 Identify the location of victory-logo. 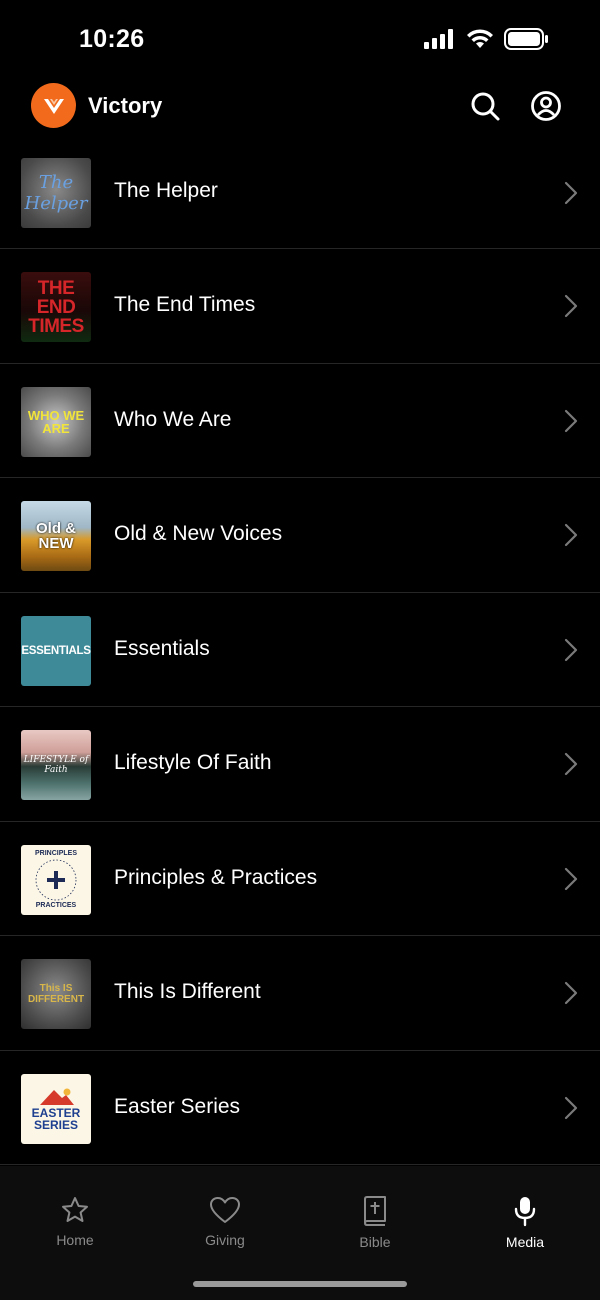
(53, 105).